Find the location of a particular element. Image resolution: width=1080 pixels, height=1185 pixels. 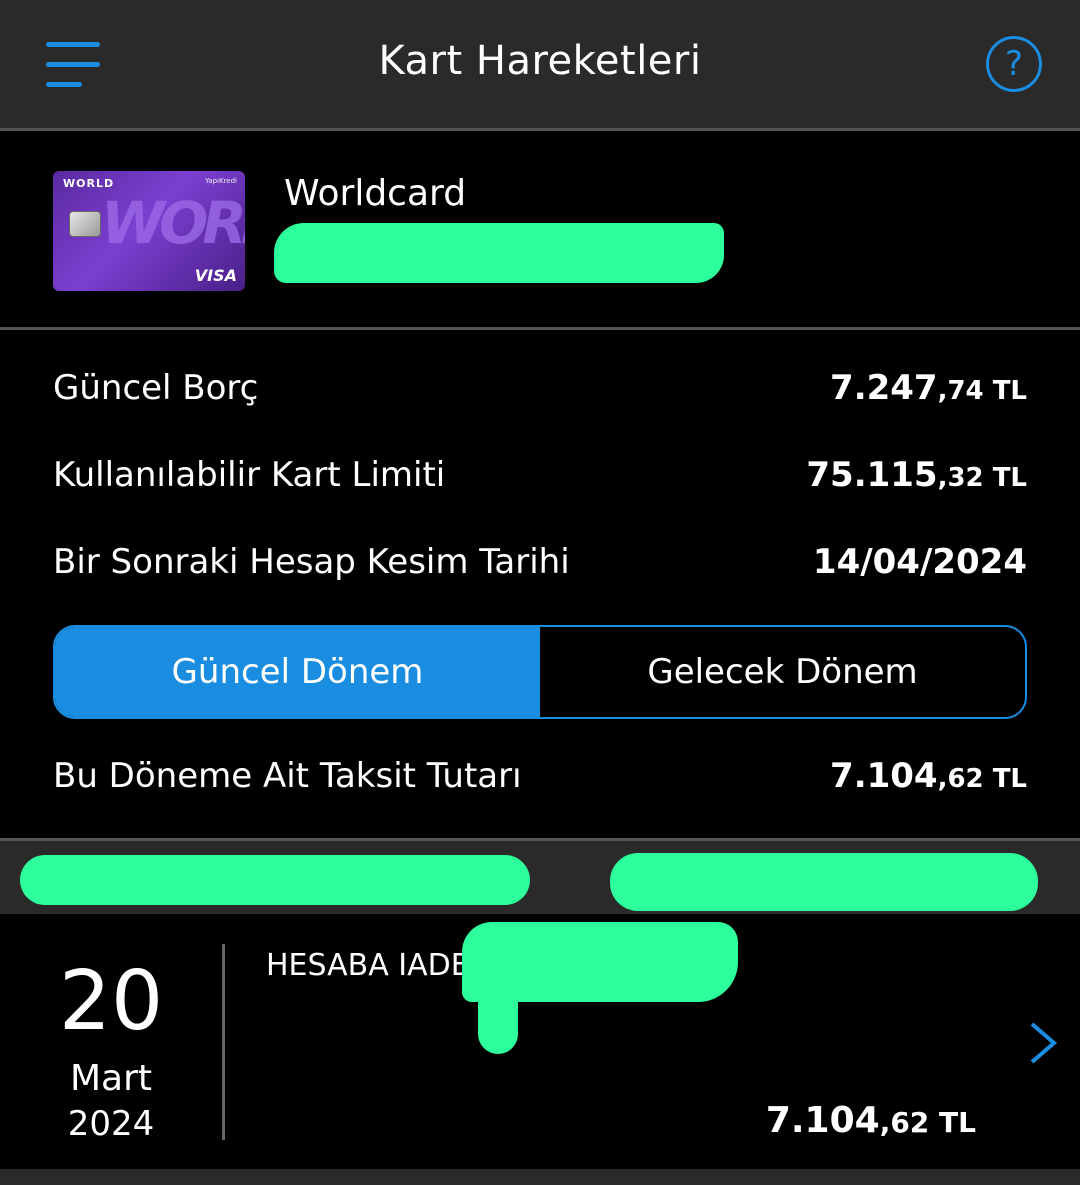

available-limit-value: 75.115,32 TL is located at coordinates (916, 475).